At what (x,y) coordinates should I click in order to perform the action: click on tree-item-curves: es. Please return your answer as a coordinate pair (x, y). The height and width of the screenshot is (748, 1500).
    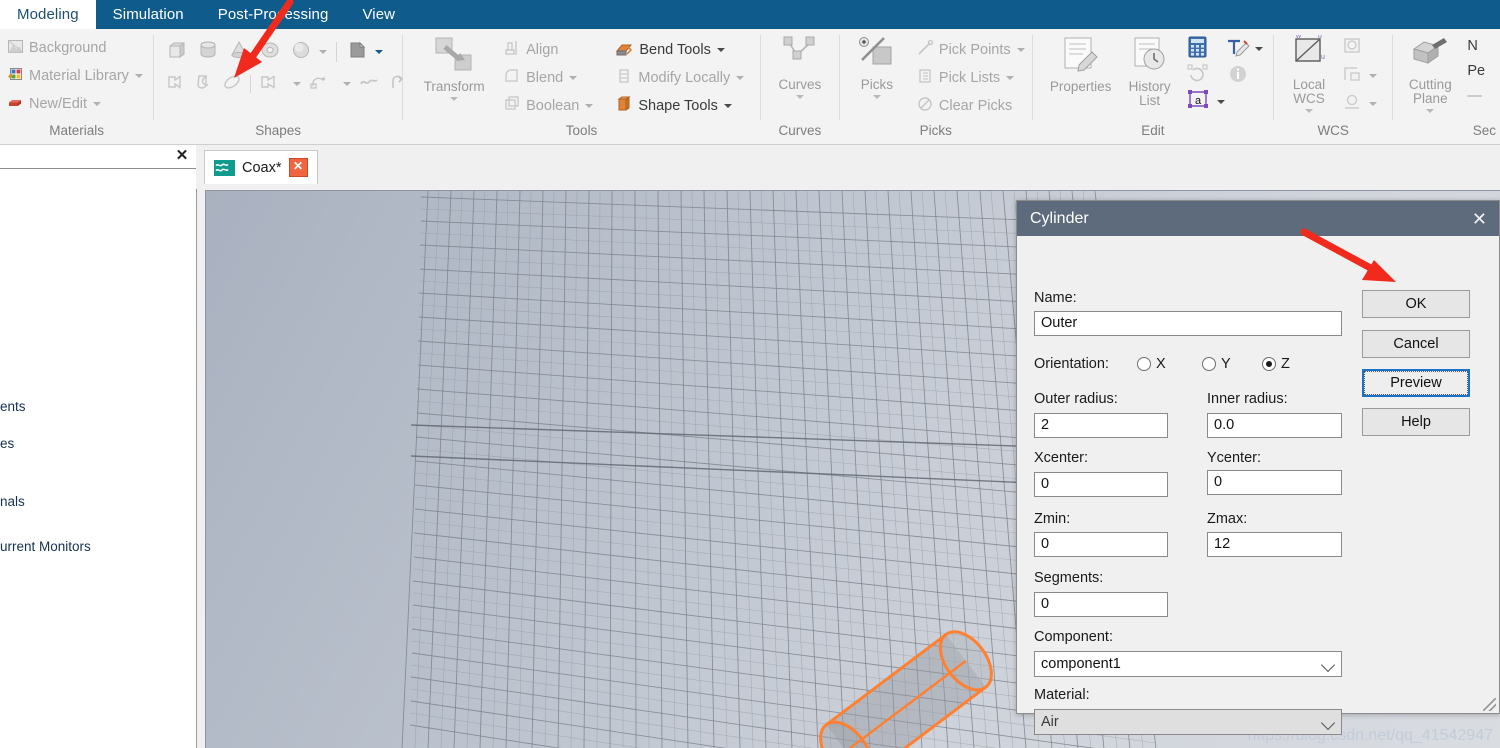
    Looking at the image, I should click on (7, 443).